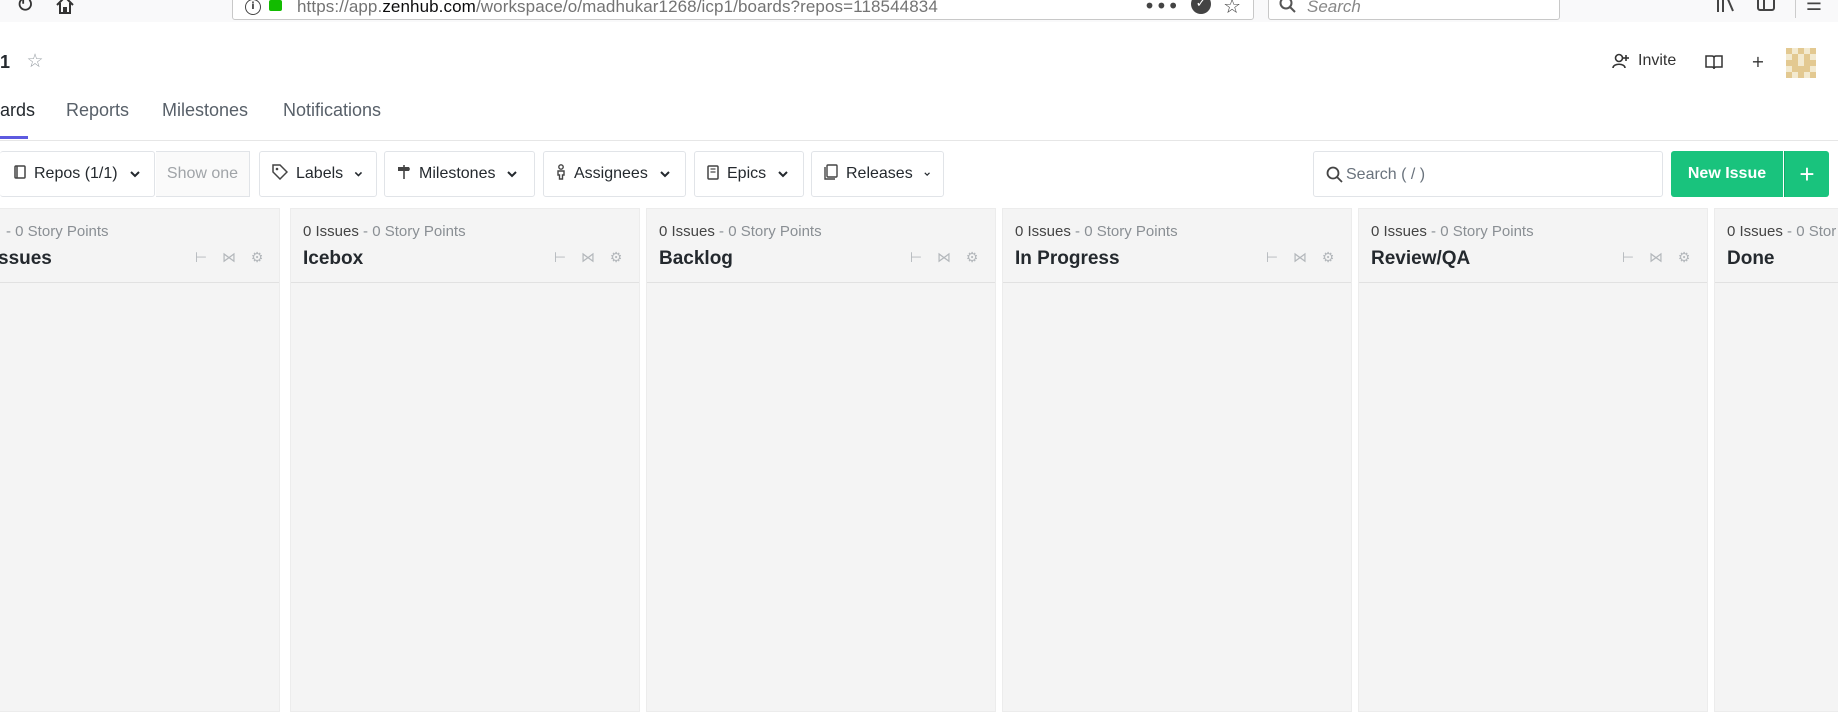 This screenshot has width=1838, height=712. I want to click on lock-icon, so click(275, 5).